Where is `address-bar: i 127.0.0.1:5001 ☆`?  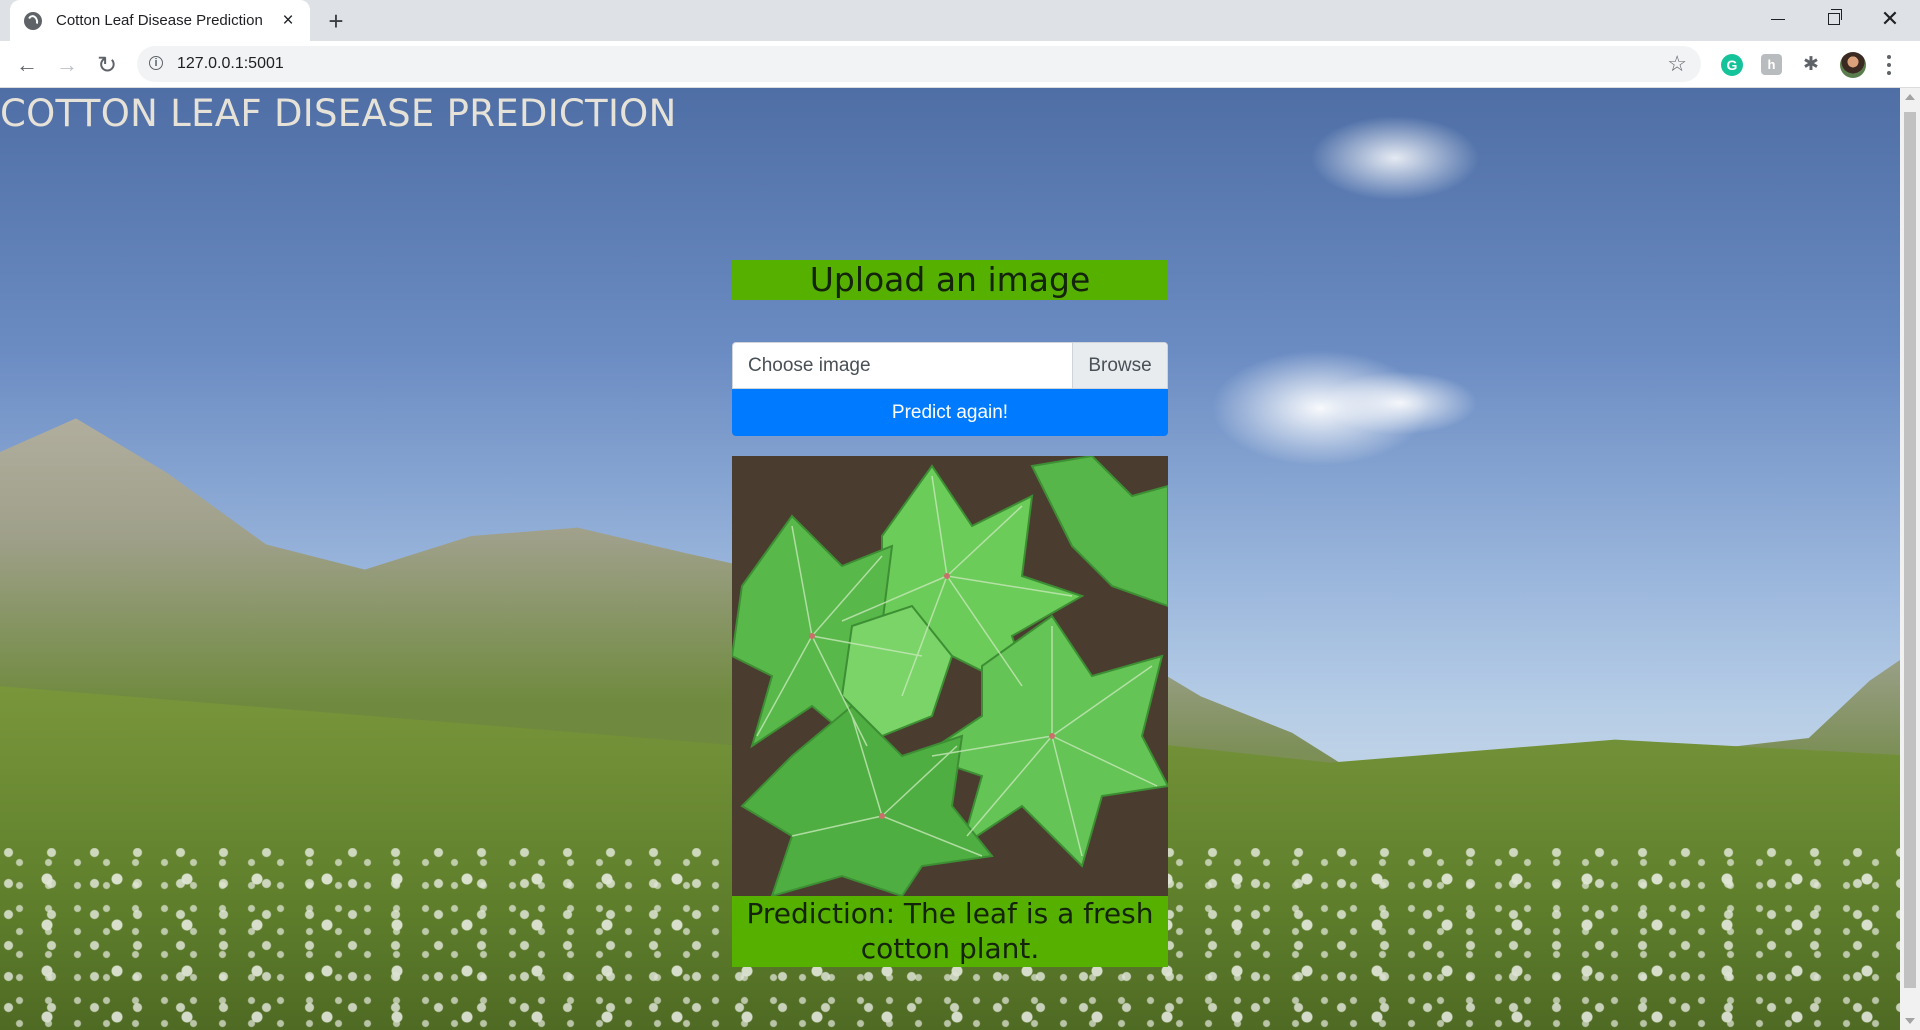 address-bar: i 127.0.0.1:5001 ☆ is located at coordinates (919, 64).